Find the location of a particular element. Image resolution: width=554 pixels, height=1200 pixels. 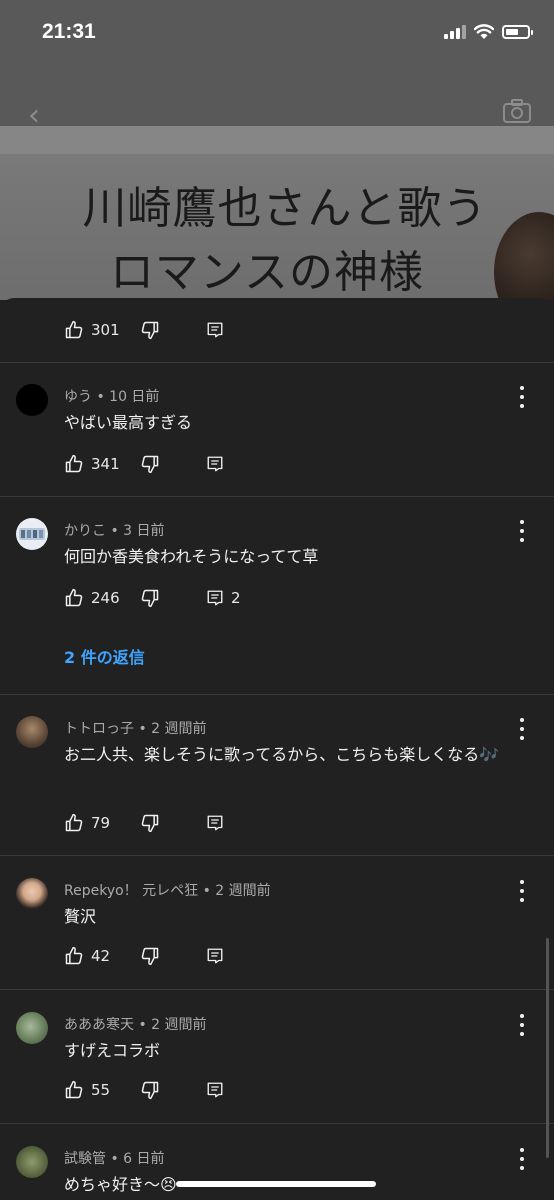

like-button: 341 is located at coordinates (102, 464).